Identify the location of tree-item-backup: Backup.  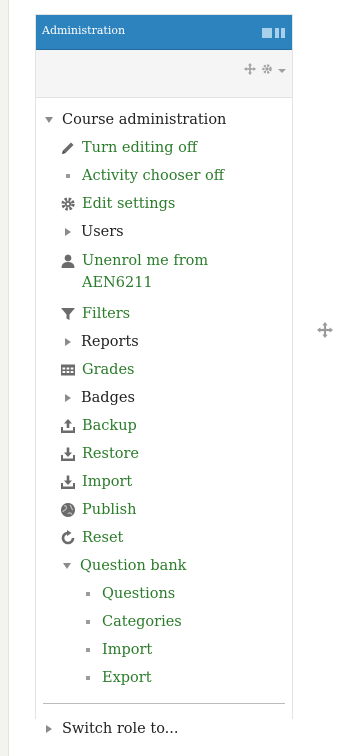
(98, 426).